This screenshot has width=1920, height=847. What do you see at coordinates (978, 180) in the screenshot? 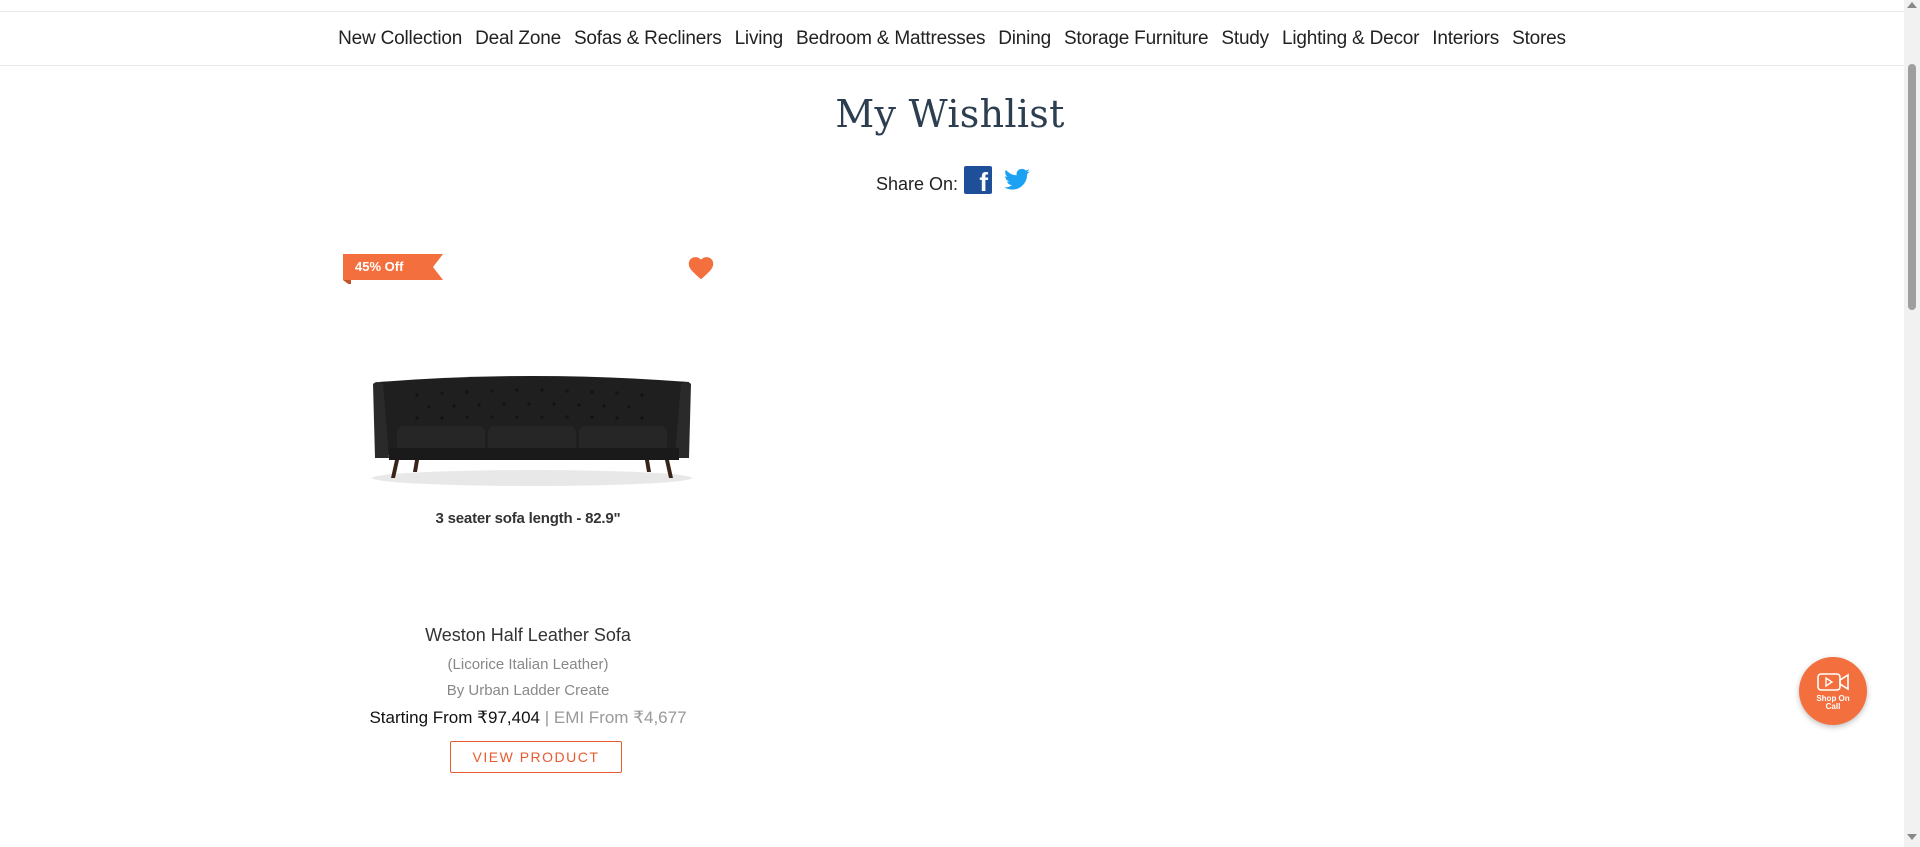
I see `facebook-icon: f` at bounding box center [978, 180].